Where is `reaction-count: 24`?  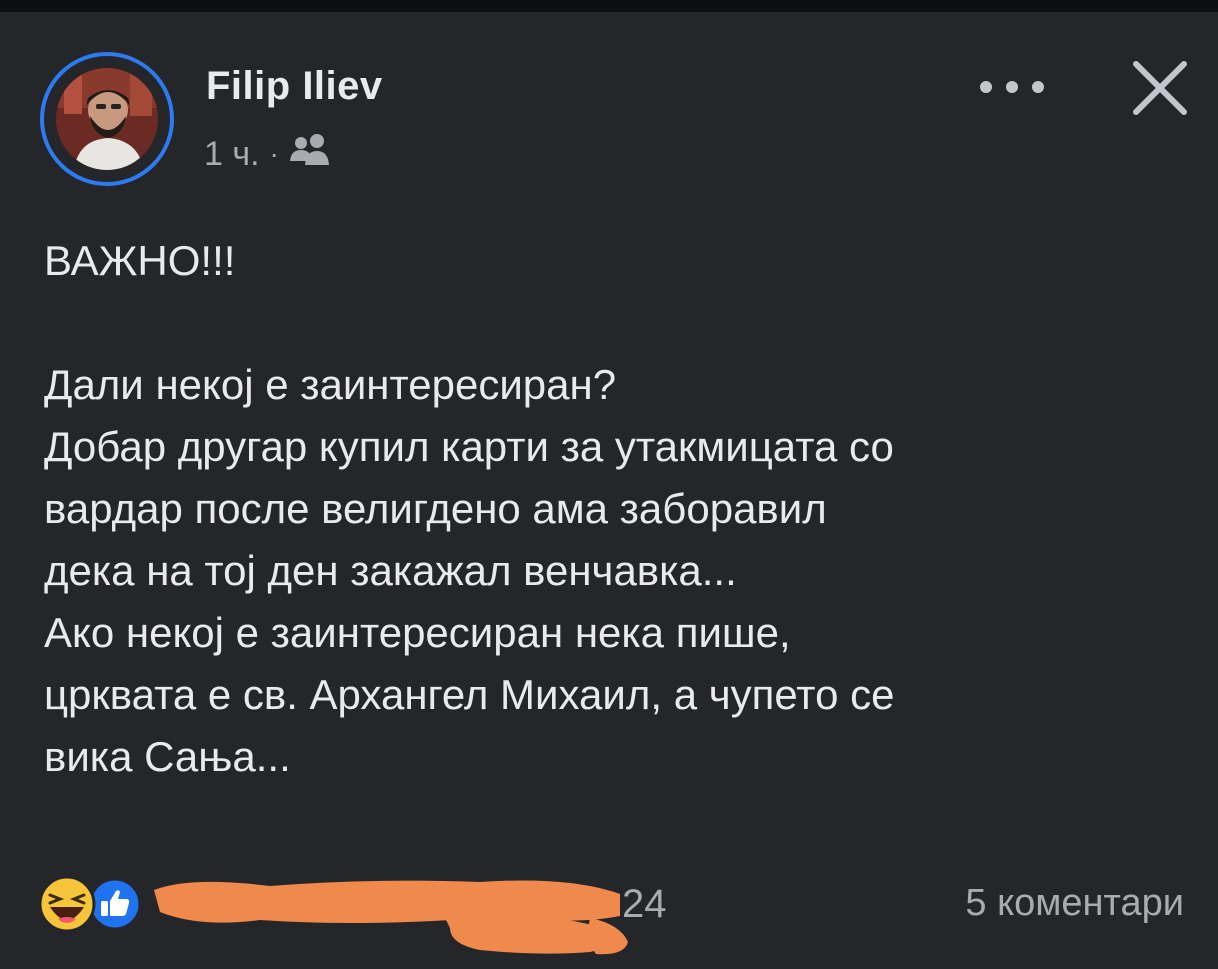 reaction-count: 24 is located at coordinates (644, 904).